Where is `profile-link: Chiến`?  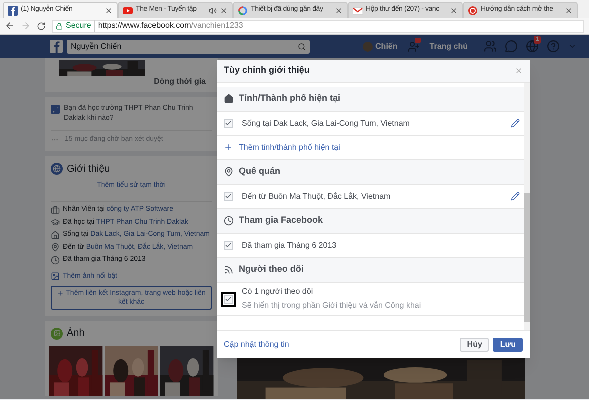 profile-link: Chiến is located at coordinates (387, 46).